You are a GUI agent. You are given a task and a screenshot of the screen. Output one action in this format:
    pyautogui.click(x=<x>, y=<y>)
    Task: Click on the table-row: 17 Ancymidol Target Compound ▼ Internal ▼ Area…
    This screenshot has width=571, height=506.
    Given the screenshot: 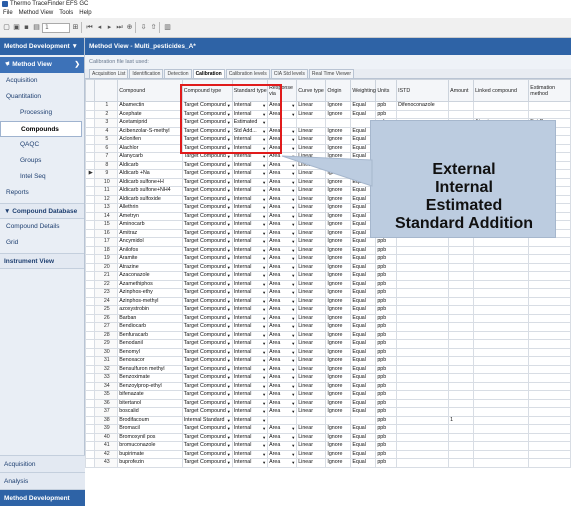 What is the action you would take?
    pyautogui.click(x=327, y=242)
    